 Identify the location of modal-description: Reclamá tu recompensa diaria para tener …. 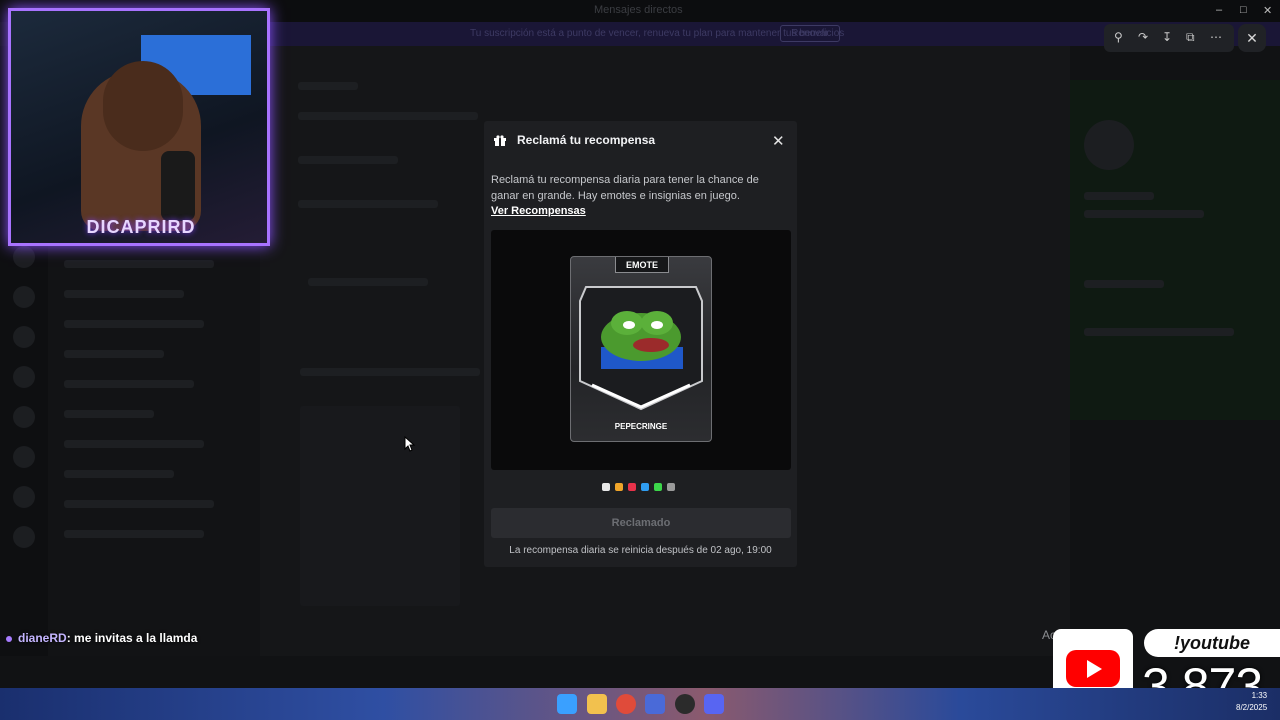
(625, 188).